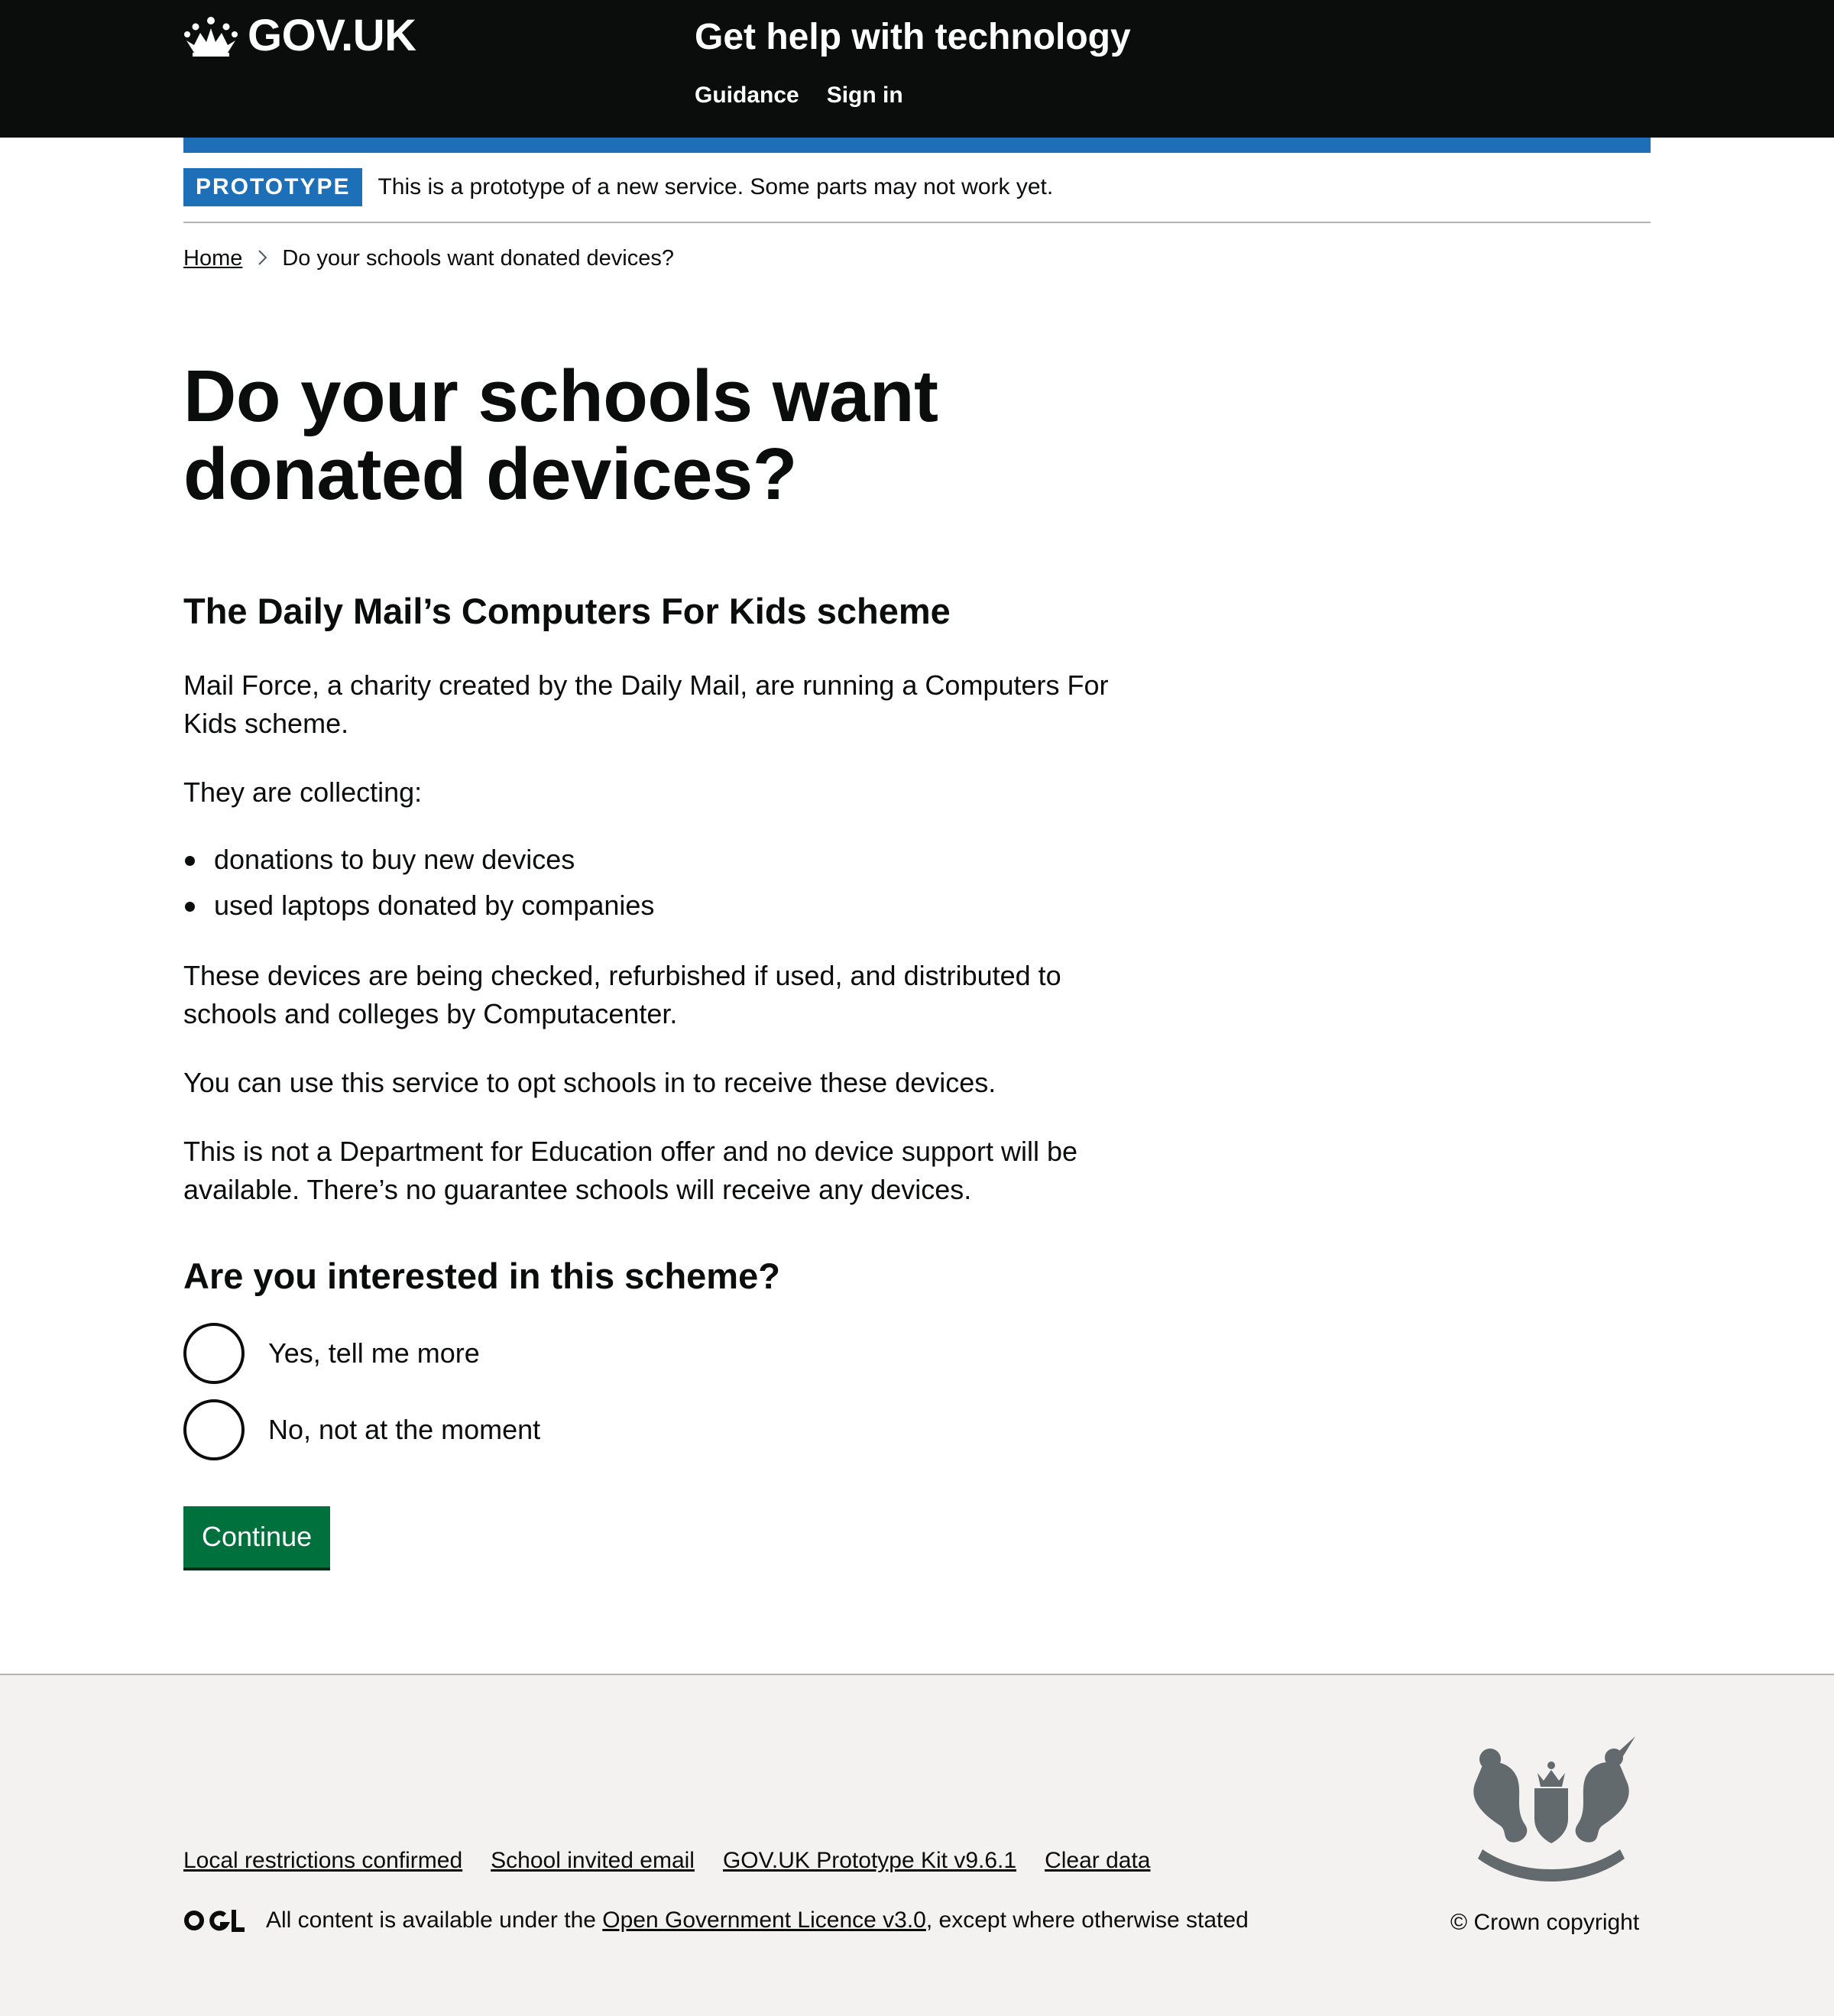 Image resolution: width=1834 pixels, height=2016 pixels. I want to click on radio-no-input, so click(214, 1429).